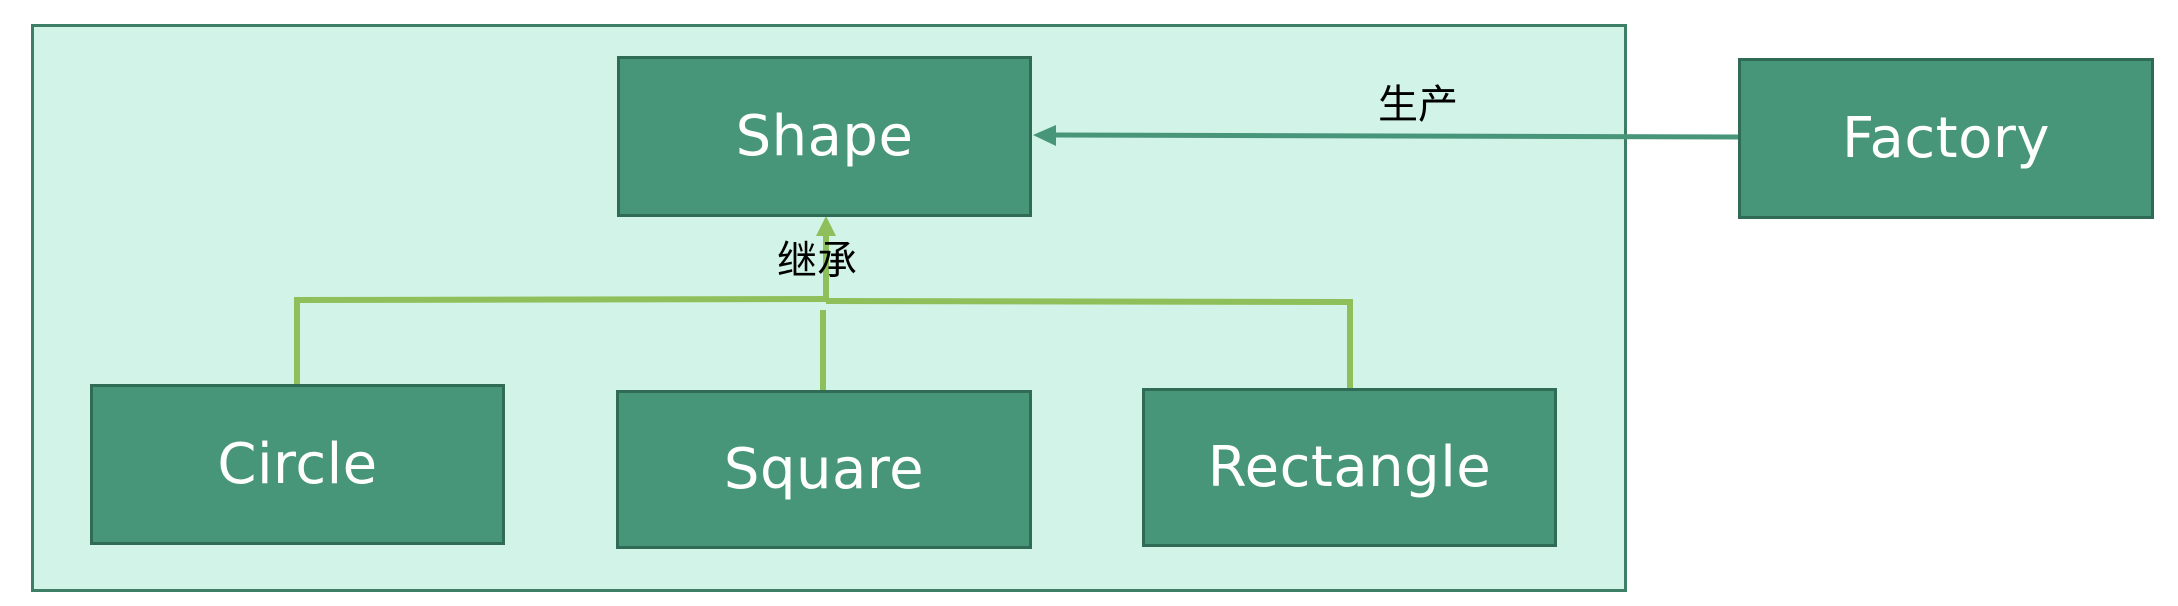 The width and height of the screenshot is (2178, 606). Describe the element at coordinates (1044, 135) in the screenshot. I see `produce-arrowhead` at that location.